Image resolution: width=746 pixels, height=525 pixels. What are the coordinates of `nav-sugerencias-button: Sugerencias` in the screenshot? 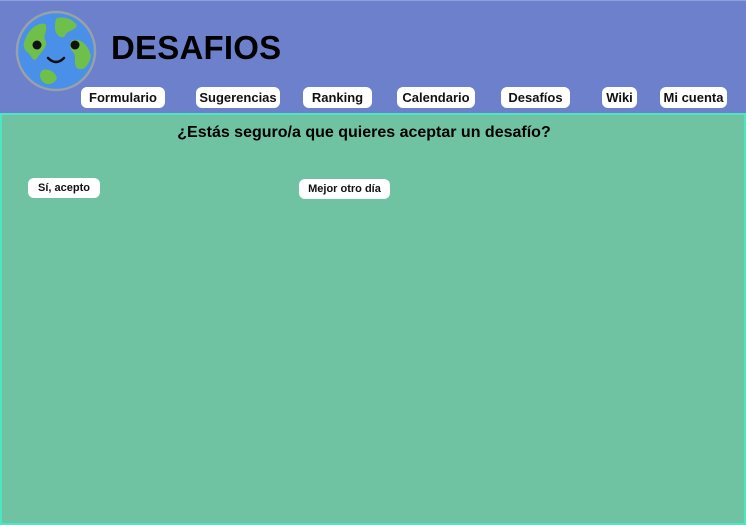 It's located at (238, 97).